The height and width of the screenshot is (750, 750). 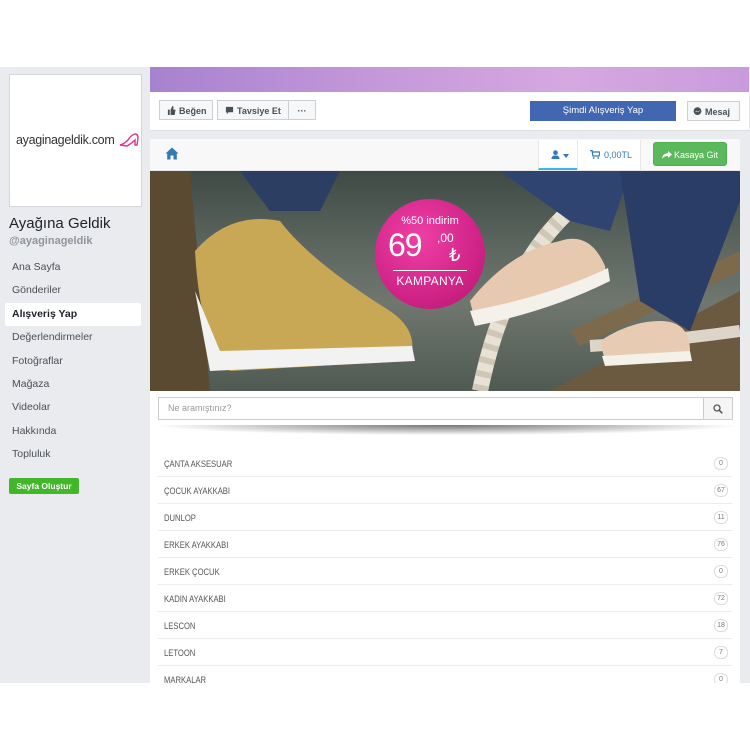 What do you see at coordinates (44, 486) in the screenshot?
I see `create-page-button: Sayfa Oluştur` at bounding box center [44, 486].